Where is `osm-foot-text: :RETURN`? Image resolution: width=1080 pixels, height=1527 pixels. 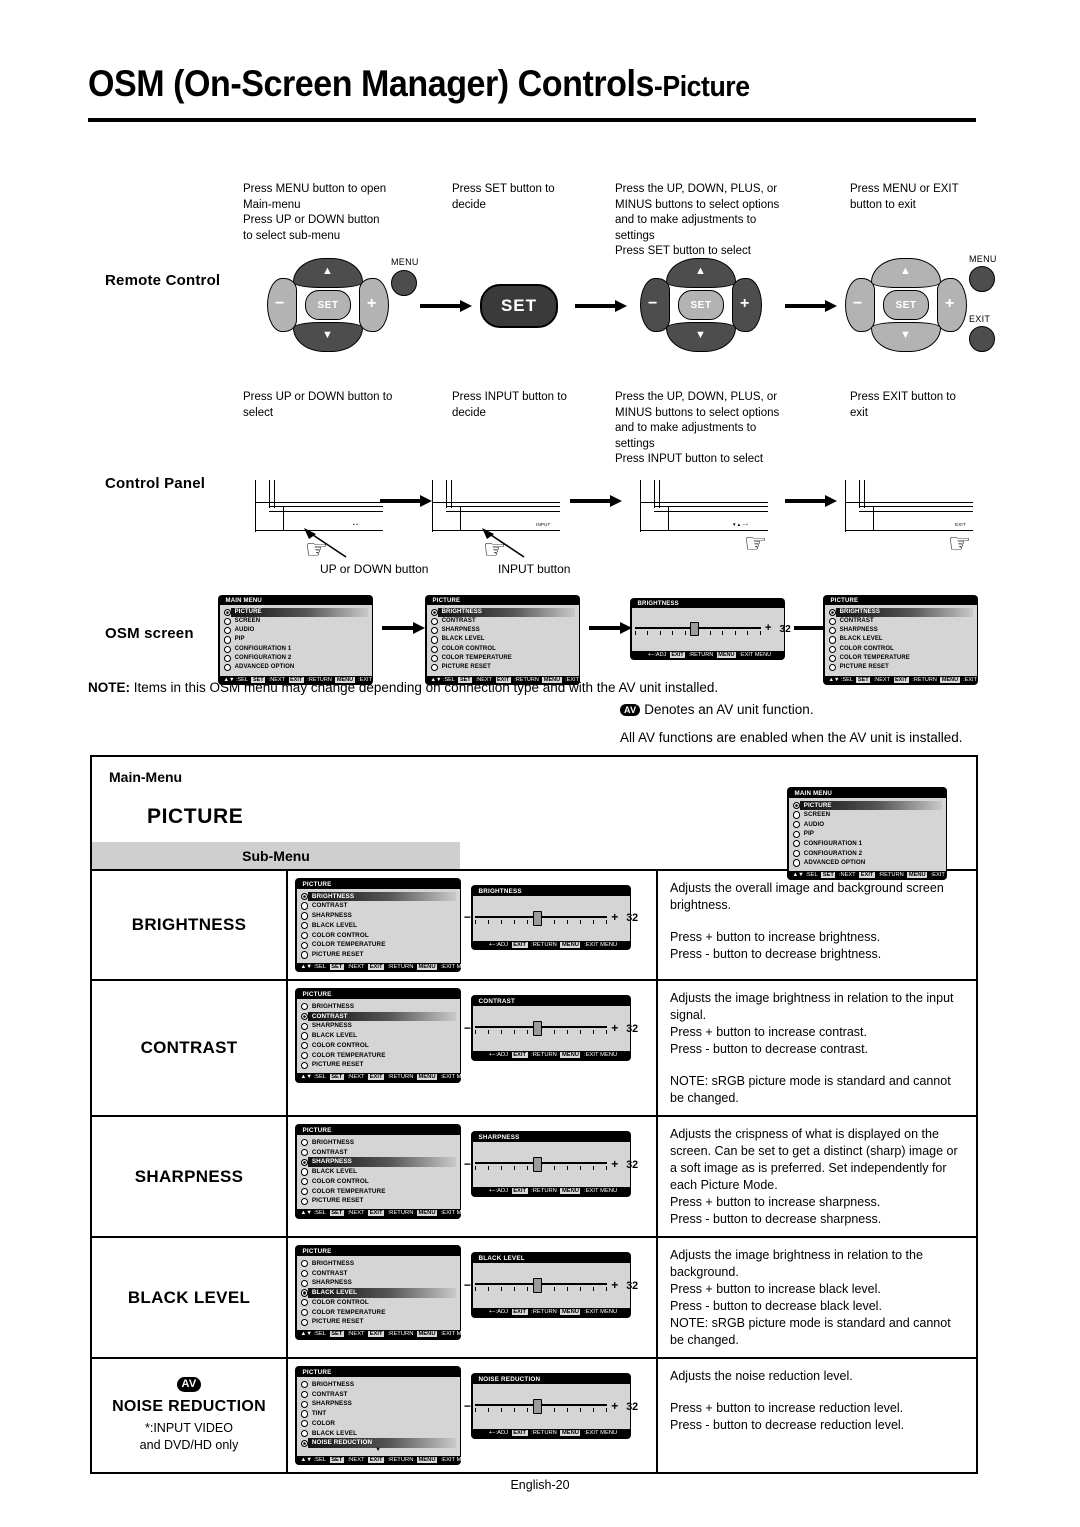
osm-foot-text: :RETURN is located at coordinates (400, 966).